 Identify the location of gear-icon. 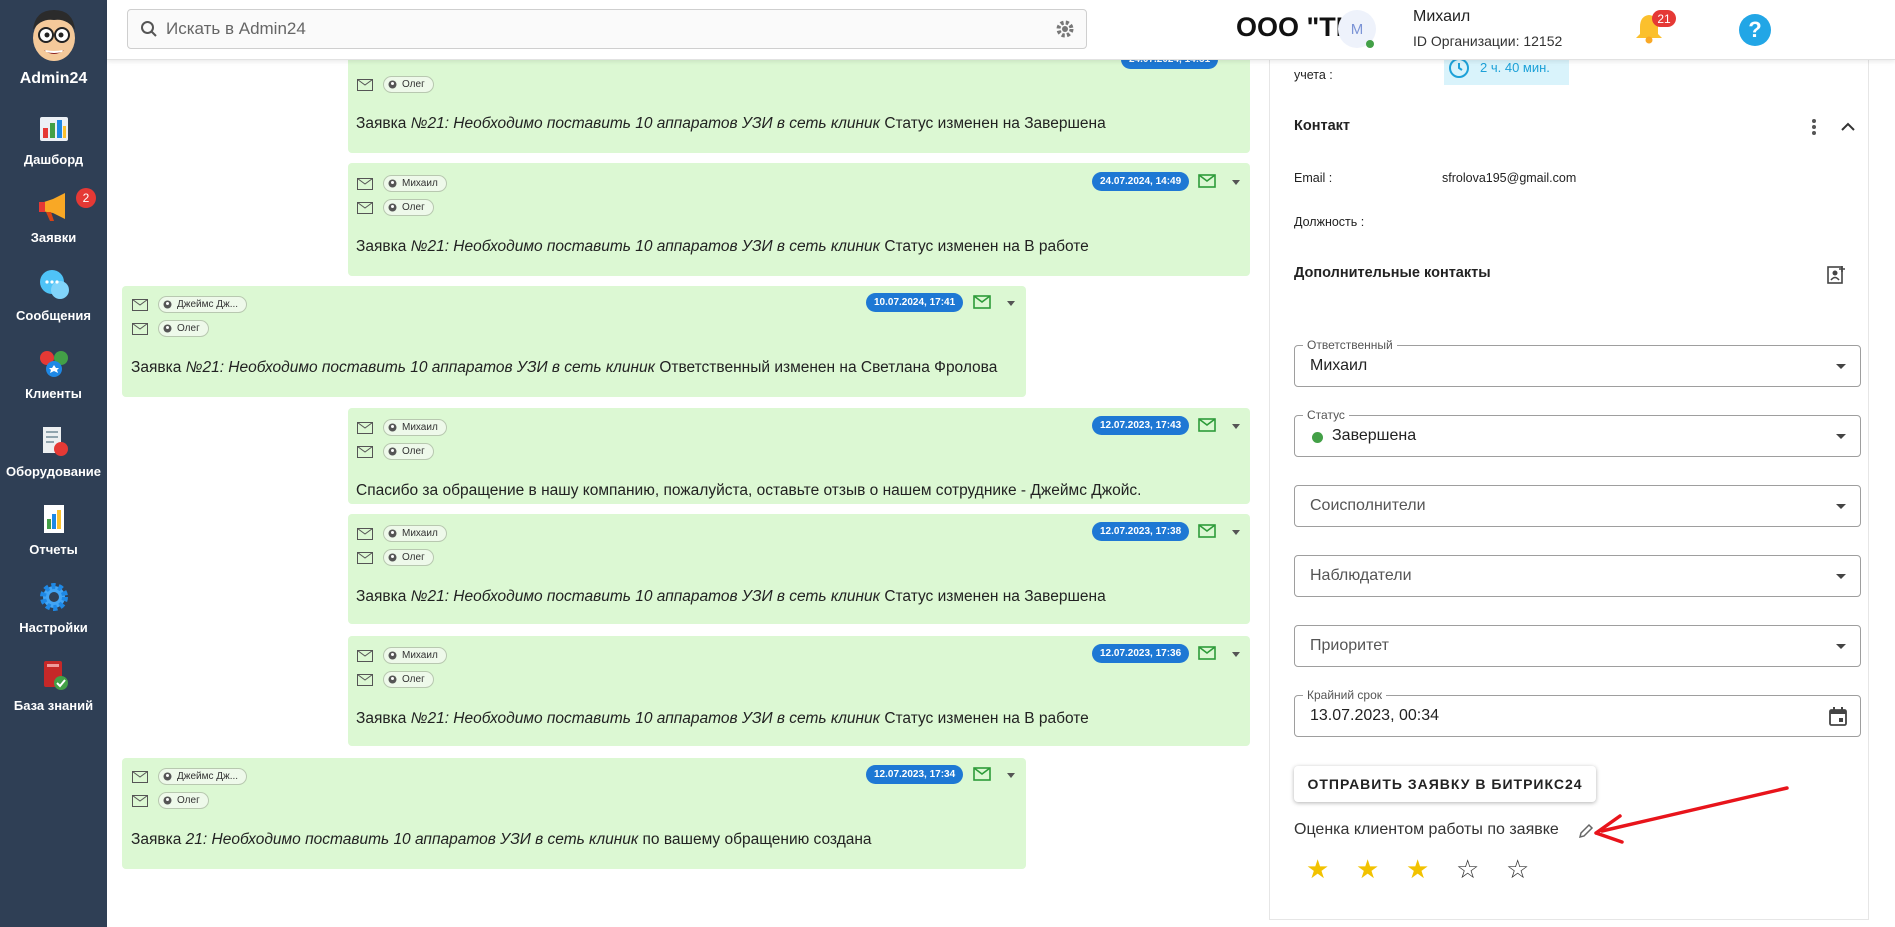
(53, 596).